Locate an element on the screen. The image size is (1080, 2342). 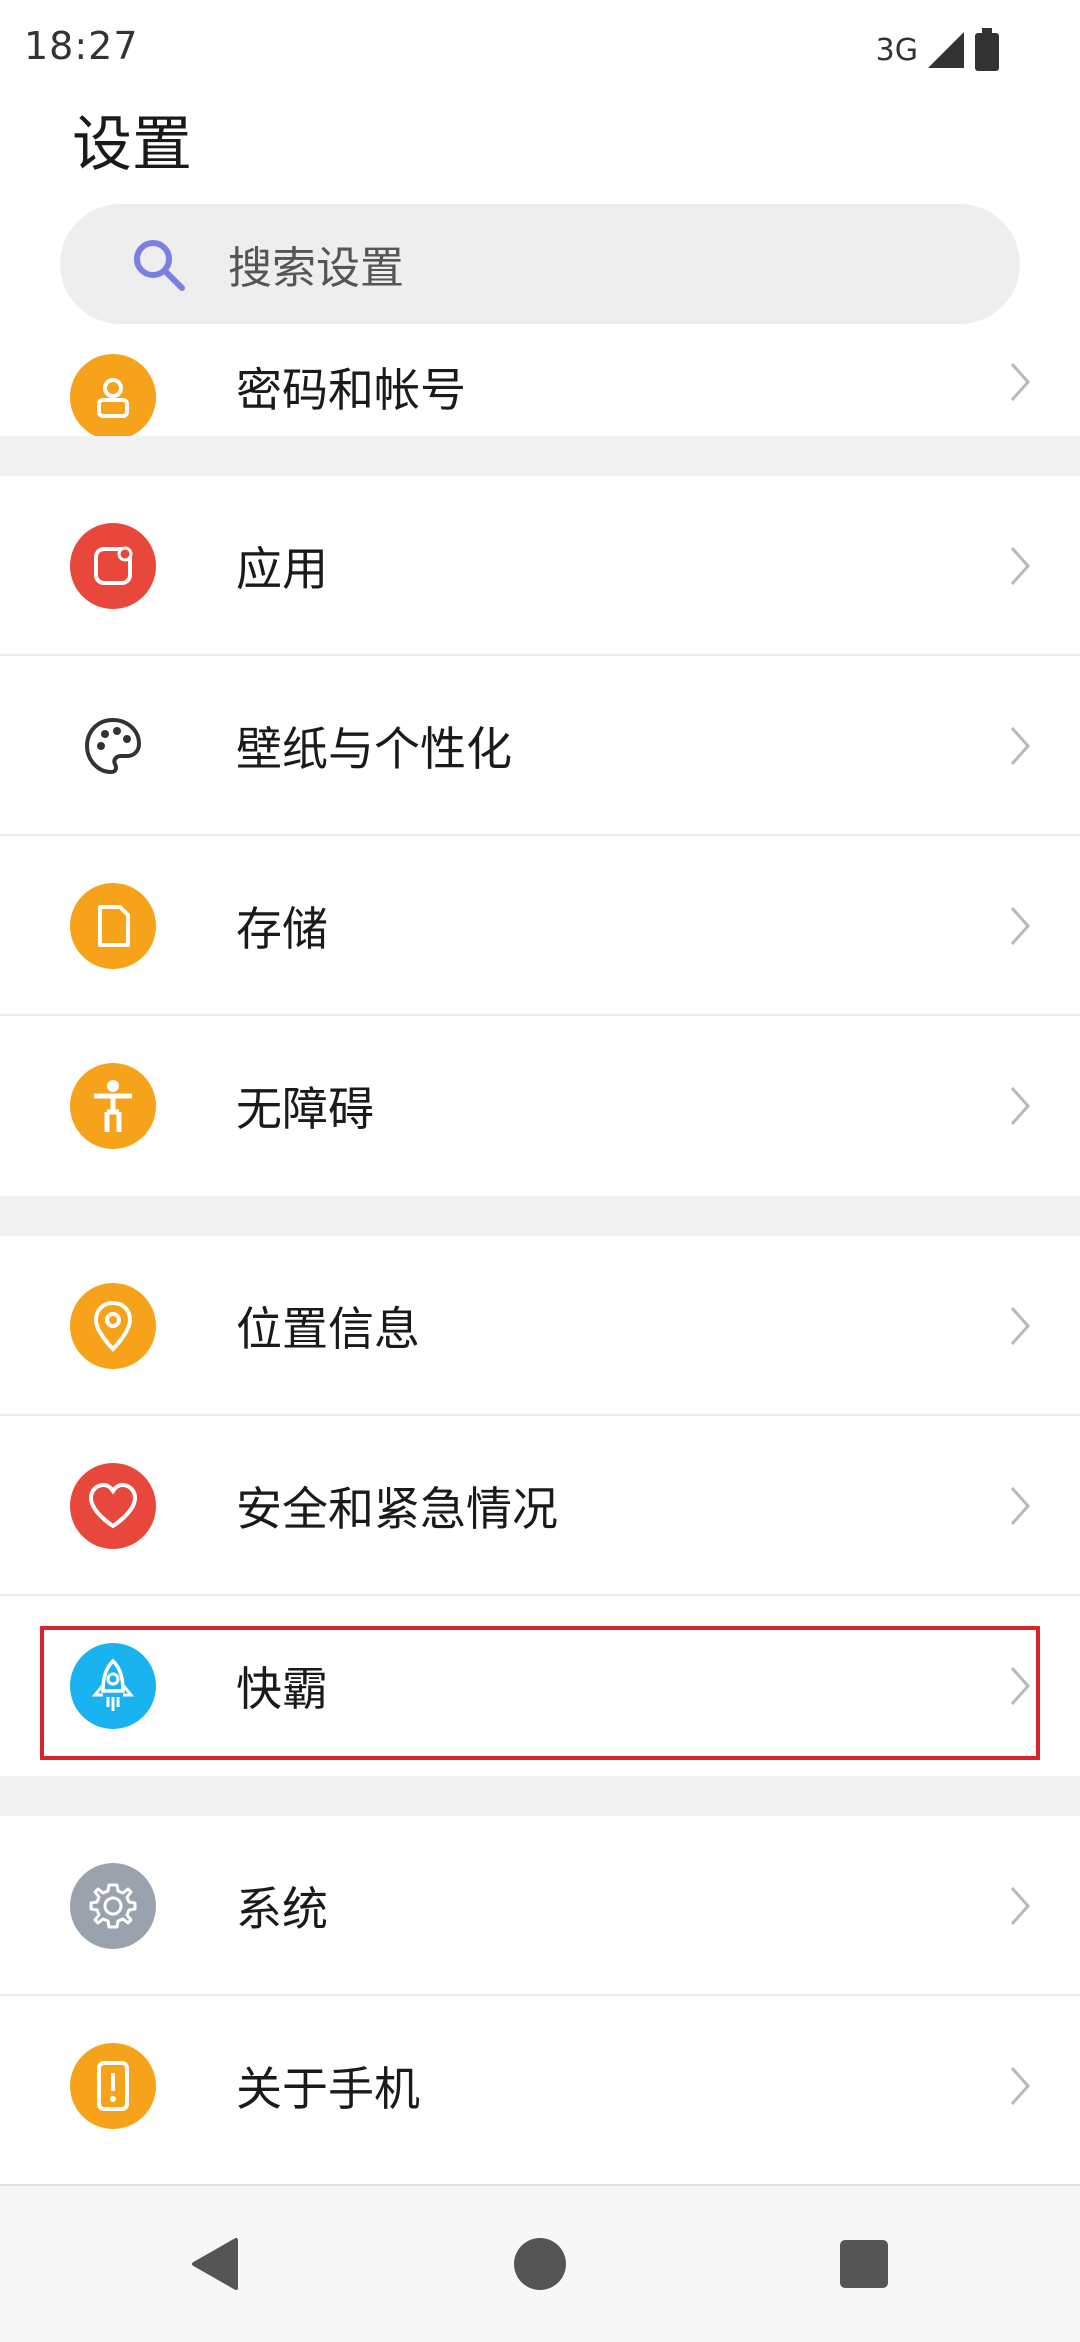
settings-item-label: 存储 is located at coordinates (282, 929).